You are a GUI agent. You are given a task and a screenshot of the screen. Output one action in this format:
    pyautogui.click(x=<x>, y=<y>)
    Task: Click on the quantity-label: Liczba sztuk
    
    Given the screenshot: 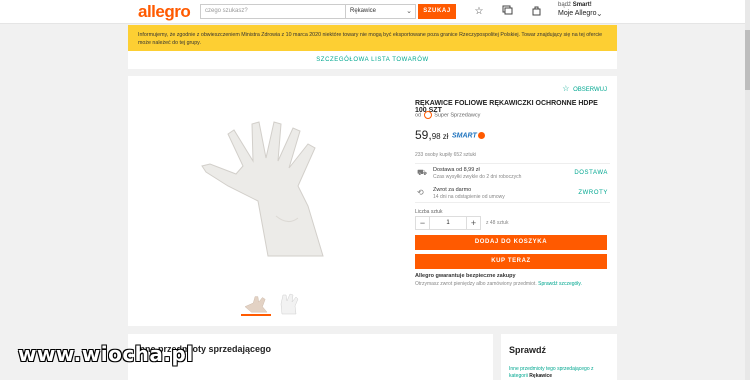 What is the action you would take?
    pyautogui.click(x=429, y=212)
    